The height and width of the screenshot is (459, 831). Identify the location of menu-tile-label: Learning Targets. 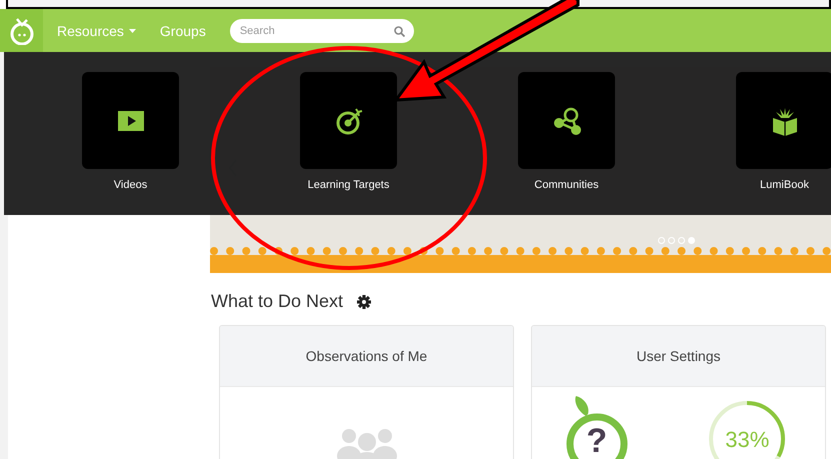
(349, 185).